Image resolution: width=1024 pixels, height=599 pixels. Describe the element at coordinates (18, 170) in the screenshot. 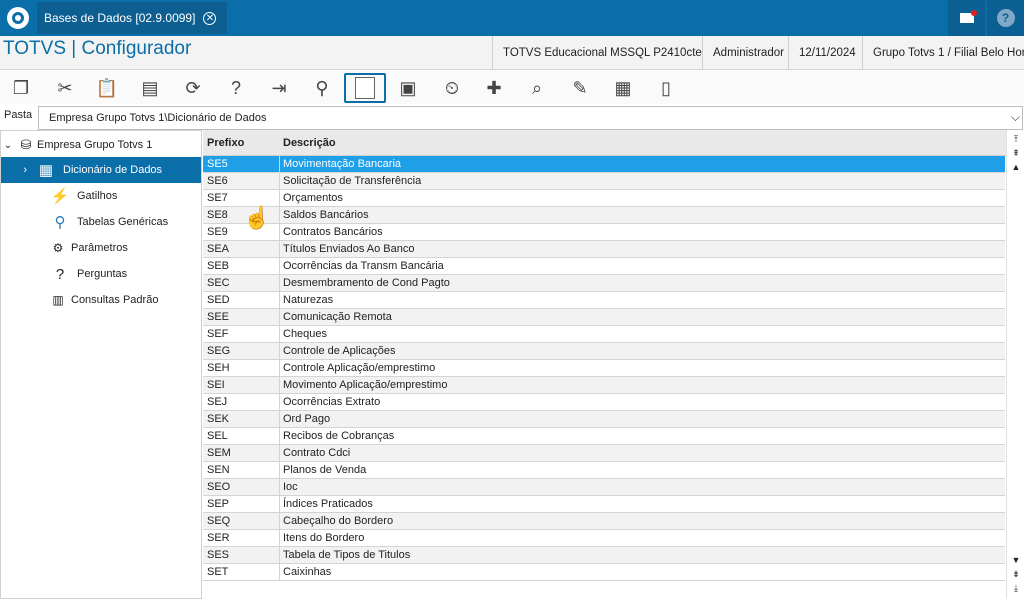

I see `chevron-right-icon: ›` at that location.